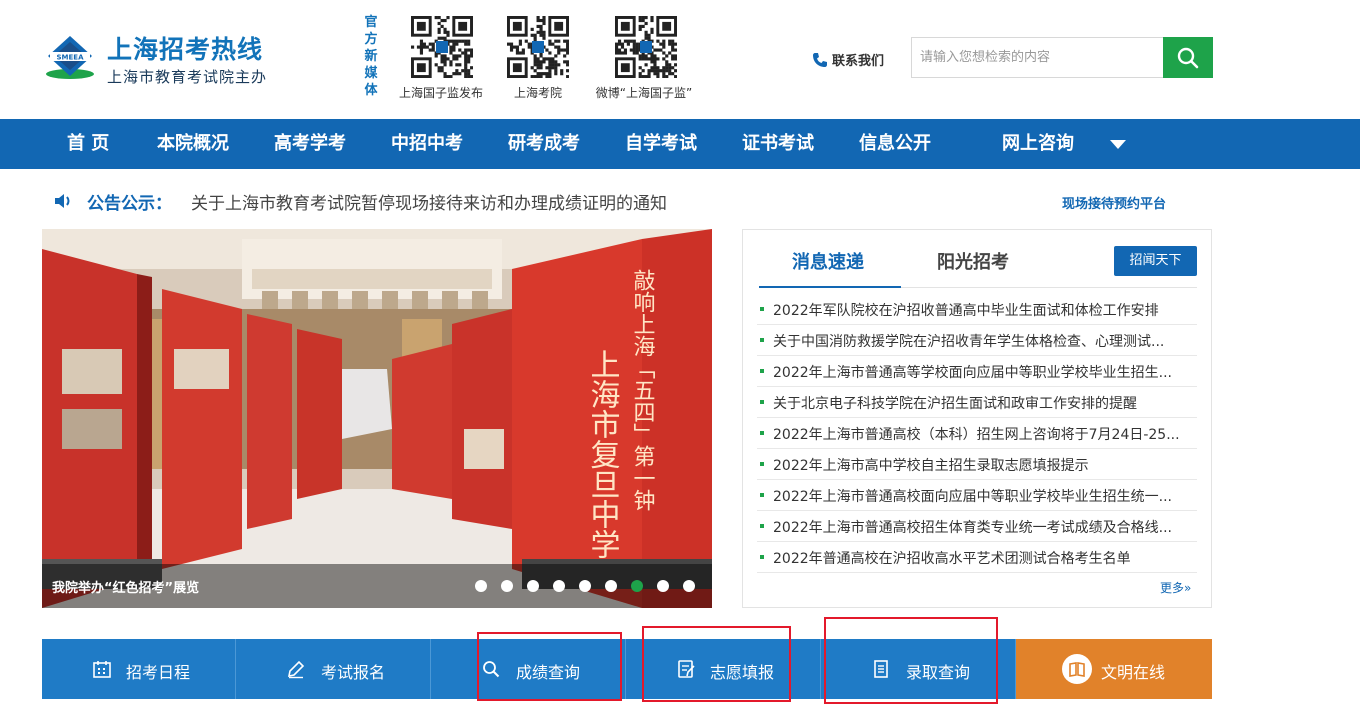 The height and width of the screenshot is (710, 1360). Describe the element at coordinates (973, 261) in the screenshot. I see `tab-sunshine-admission: 阳光招考` at that location.